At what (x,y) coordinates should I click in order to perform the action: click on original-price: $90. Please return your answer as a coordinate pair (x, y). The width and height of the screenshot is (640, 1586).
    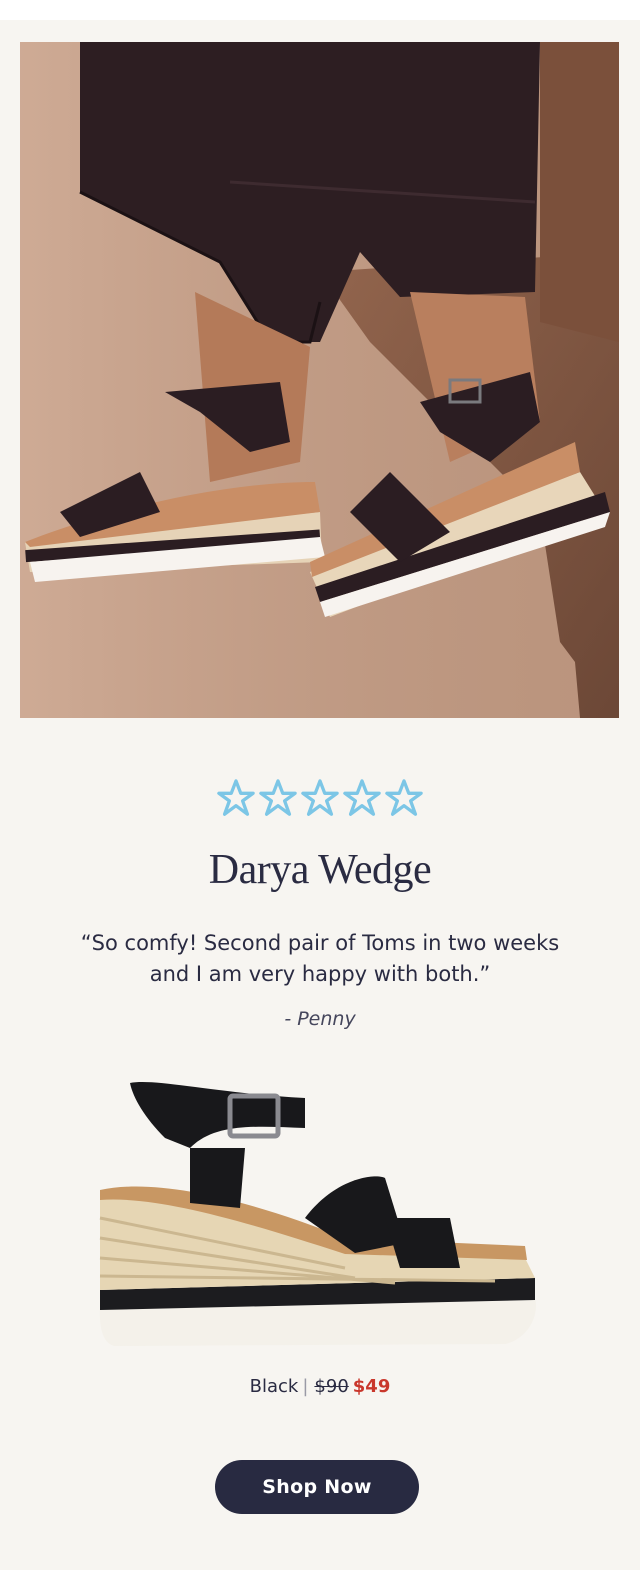
    Looking at the image, I should click on (331, 1386).